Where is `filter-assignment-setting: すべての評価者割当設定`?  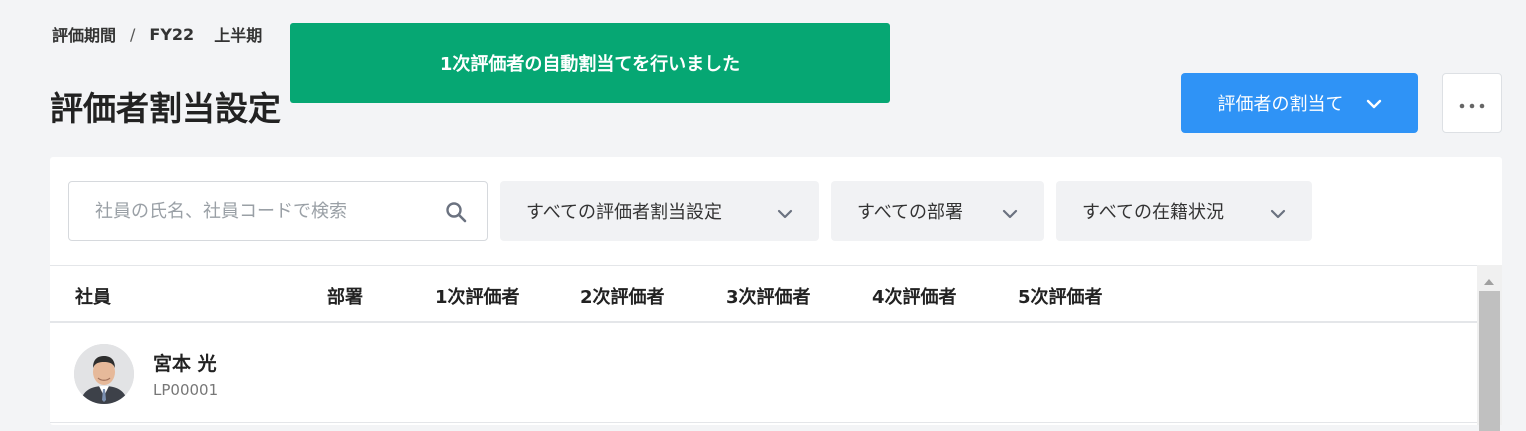 filter-assignment-setting: すべての評価者割当設定 is located at coordinates (659, 211).